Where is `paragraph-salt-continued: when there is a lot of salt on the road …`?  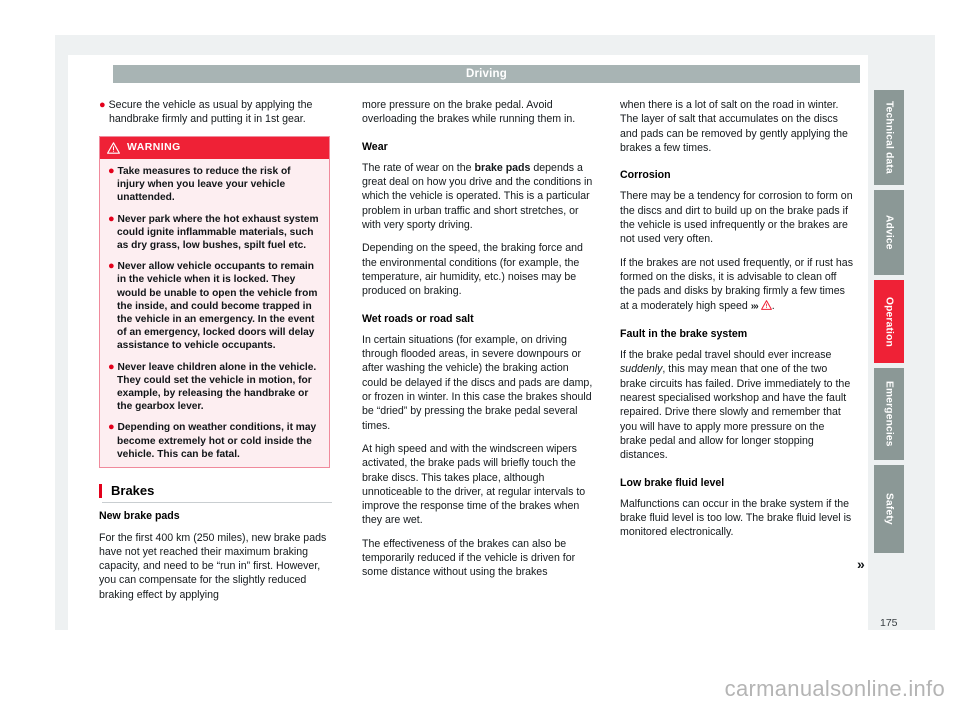
paragraph-salt-continued: when there is a lot of salt on the road … is located at coordinates (734, 126).